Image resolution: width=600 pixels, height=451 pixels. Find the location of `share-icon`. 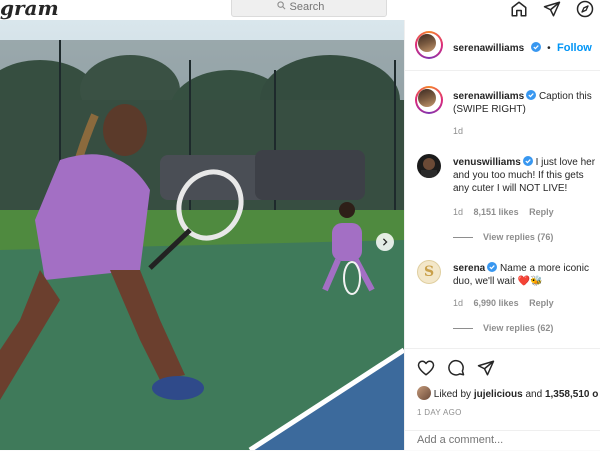

share-icon is located at coordinates (486, 370).